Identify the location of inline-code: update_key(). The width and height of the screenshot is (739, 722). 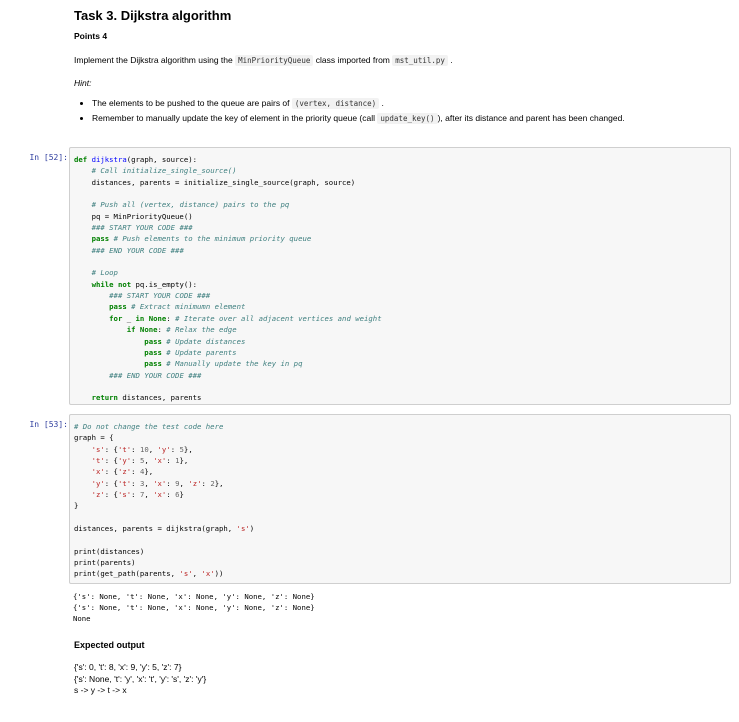
(407, 118).